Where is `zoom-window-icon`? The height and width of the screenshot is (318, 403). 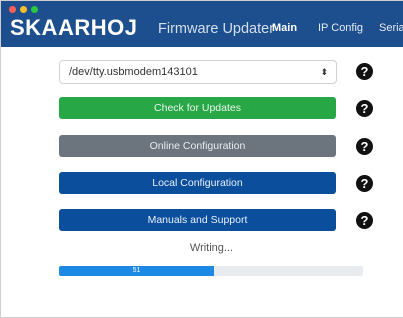 zoom-window-icon is located at coordinates (34, 9).